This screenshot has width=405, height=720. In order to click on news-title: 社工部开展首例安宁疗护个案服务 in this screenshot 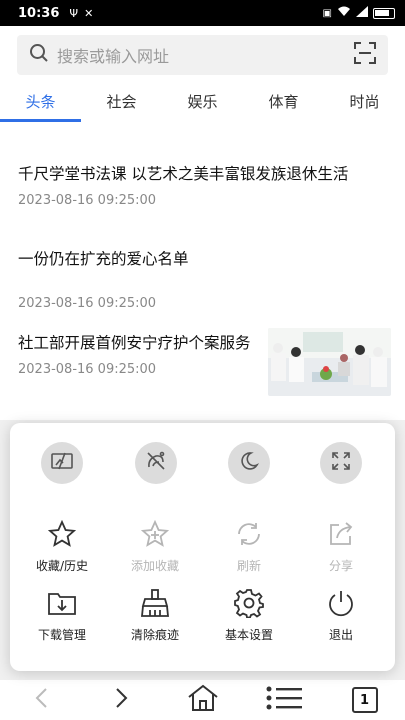, I will do `click(134, 343)`.